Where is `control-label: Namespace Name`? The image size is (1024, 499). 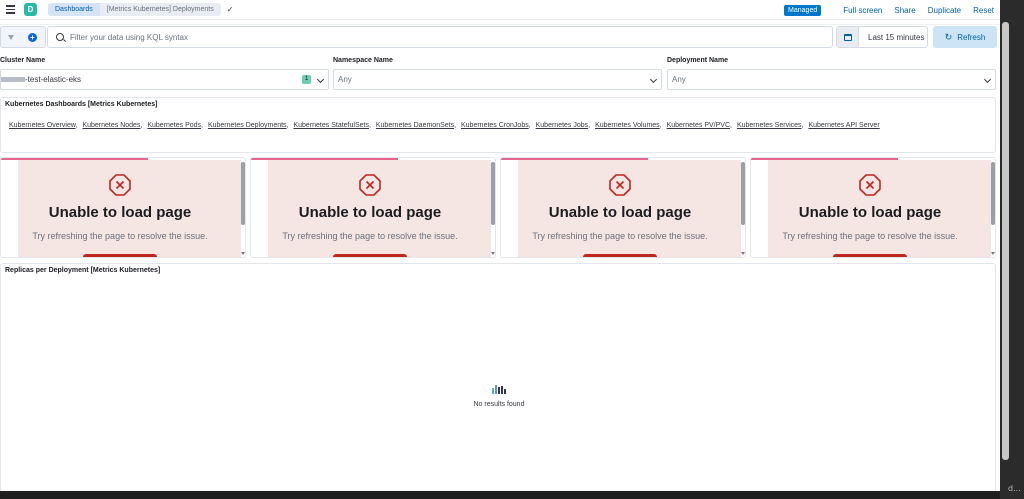 control-label: Namespace Name is located at coordinates (363, 60).